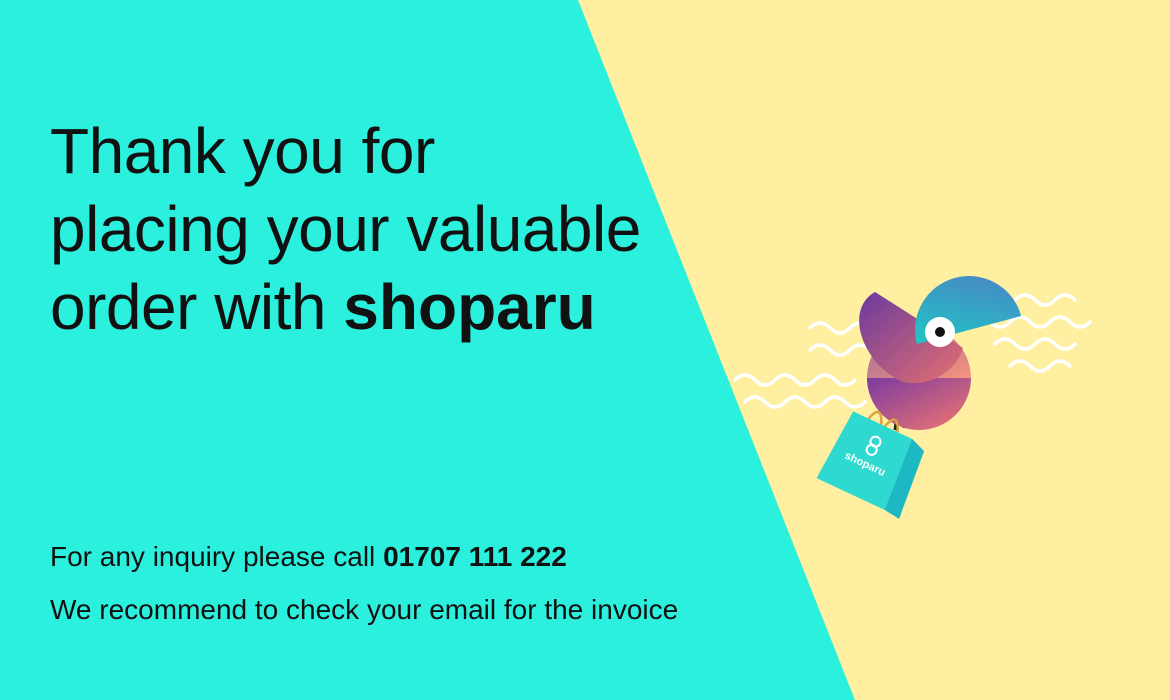  What do you see at coordinates (242, 151) in the screenshot?
I see `headline-line-1: Thank you for` at bounding box center [242, 151].